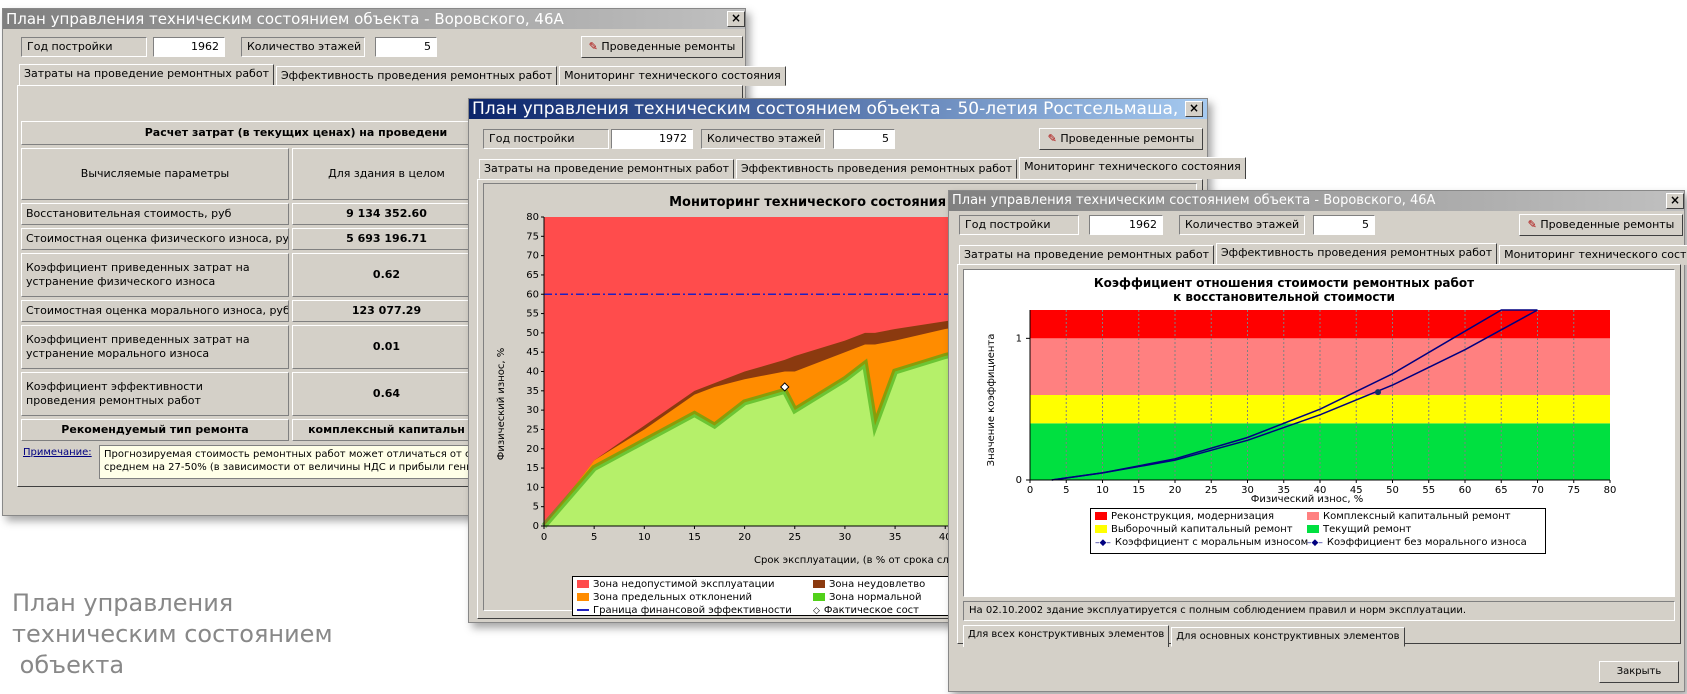 This screenshot has height=694, width=1687. What do you see at coordinates (536, 507) in the screenshot?
I see `y-tick-label: 5` at bounding box center [536, 507].